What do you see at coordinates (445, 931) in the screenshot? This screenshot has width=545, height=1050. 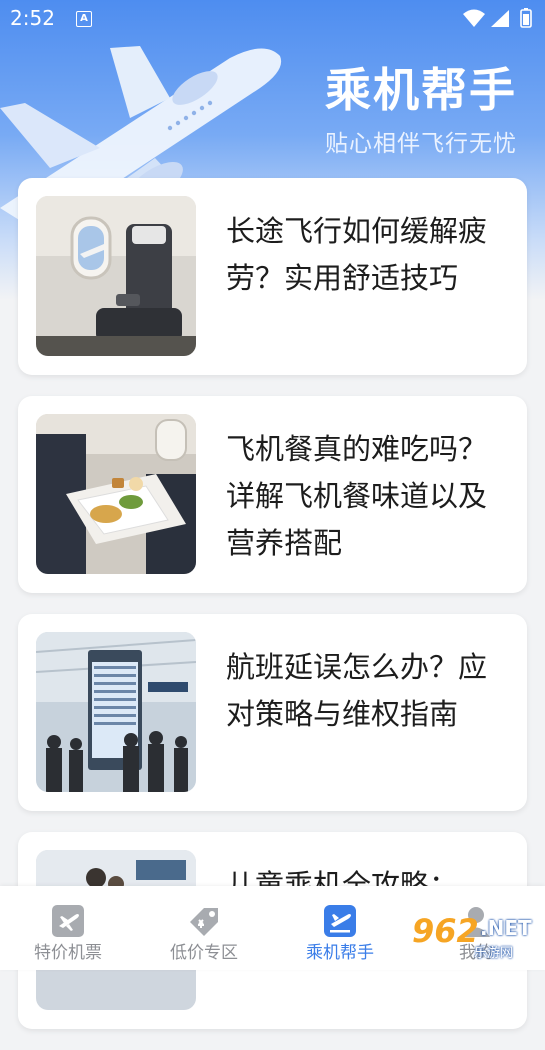 I see `watermark-number: 962` at bounding box center [445, 931].